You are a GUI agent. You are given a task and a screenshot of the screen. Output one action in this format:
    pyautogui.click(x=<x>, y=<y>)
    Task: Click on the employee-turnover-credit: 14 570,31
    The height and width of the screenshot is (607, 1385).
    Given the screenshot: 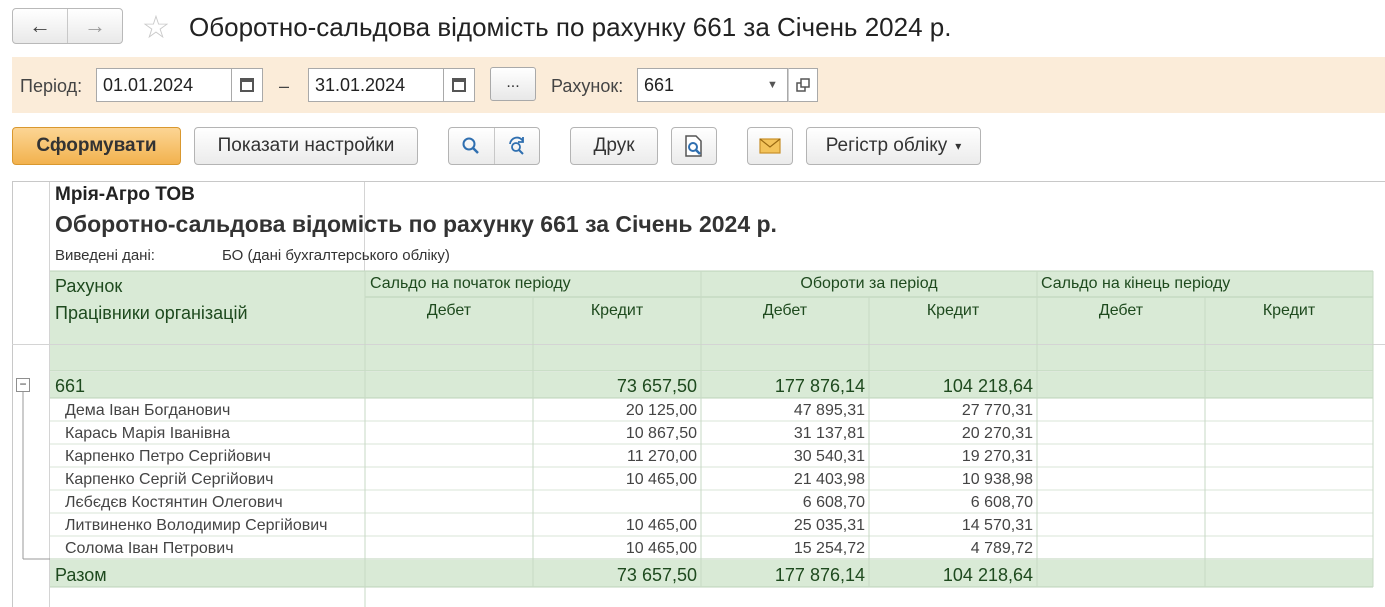 What is the action you would take?
    pyautogui.click(x=951, y=526)
    